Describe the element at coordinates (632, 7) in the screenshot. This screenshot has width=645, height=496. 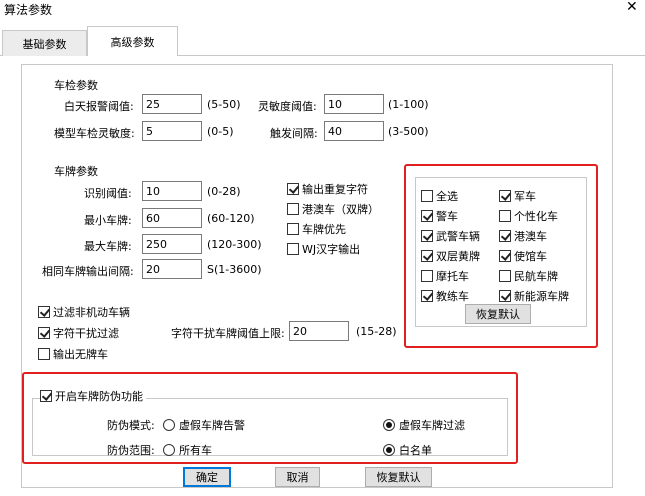
I see `close-icon: ✕` at that location.